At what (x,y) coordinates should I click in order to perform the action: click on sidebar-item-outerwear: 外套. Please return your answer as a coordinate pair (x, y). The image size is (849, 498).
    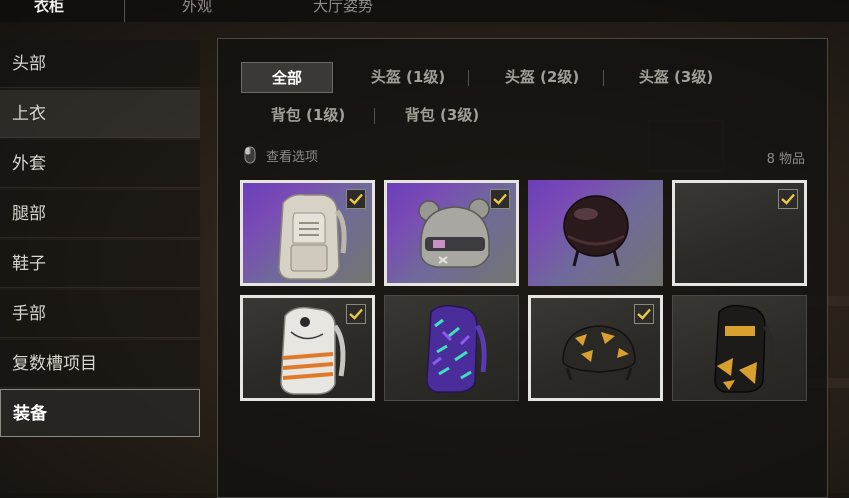
    Looking at the image, I should click on (100, 164).